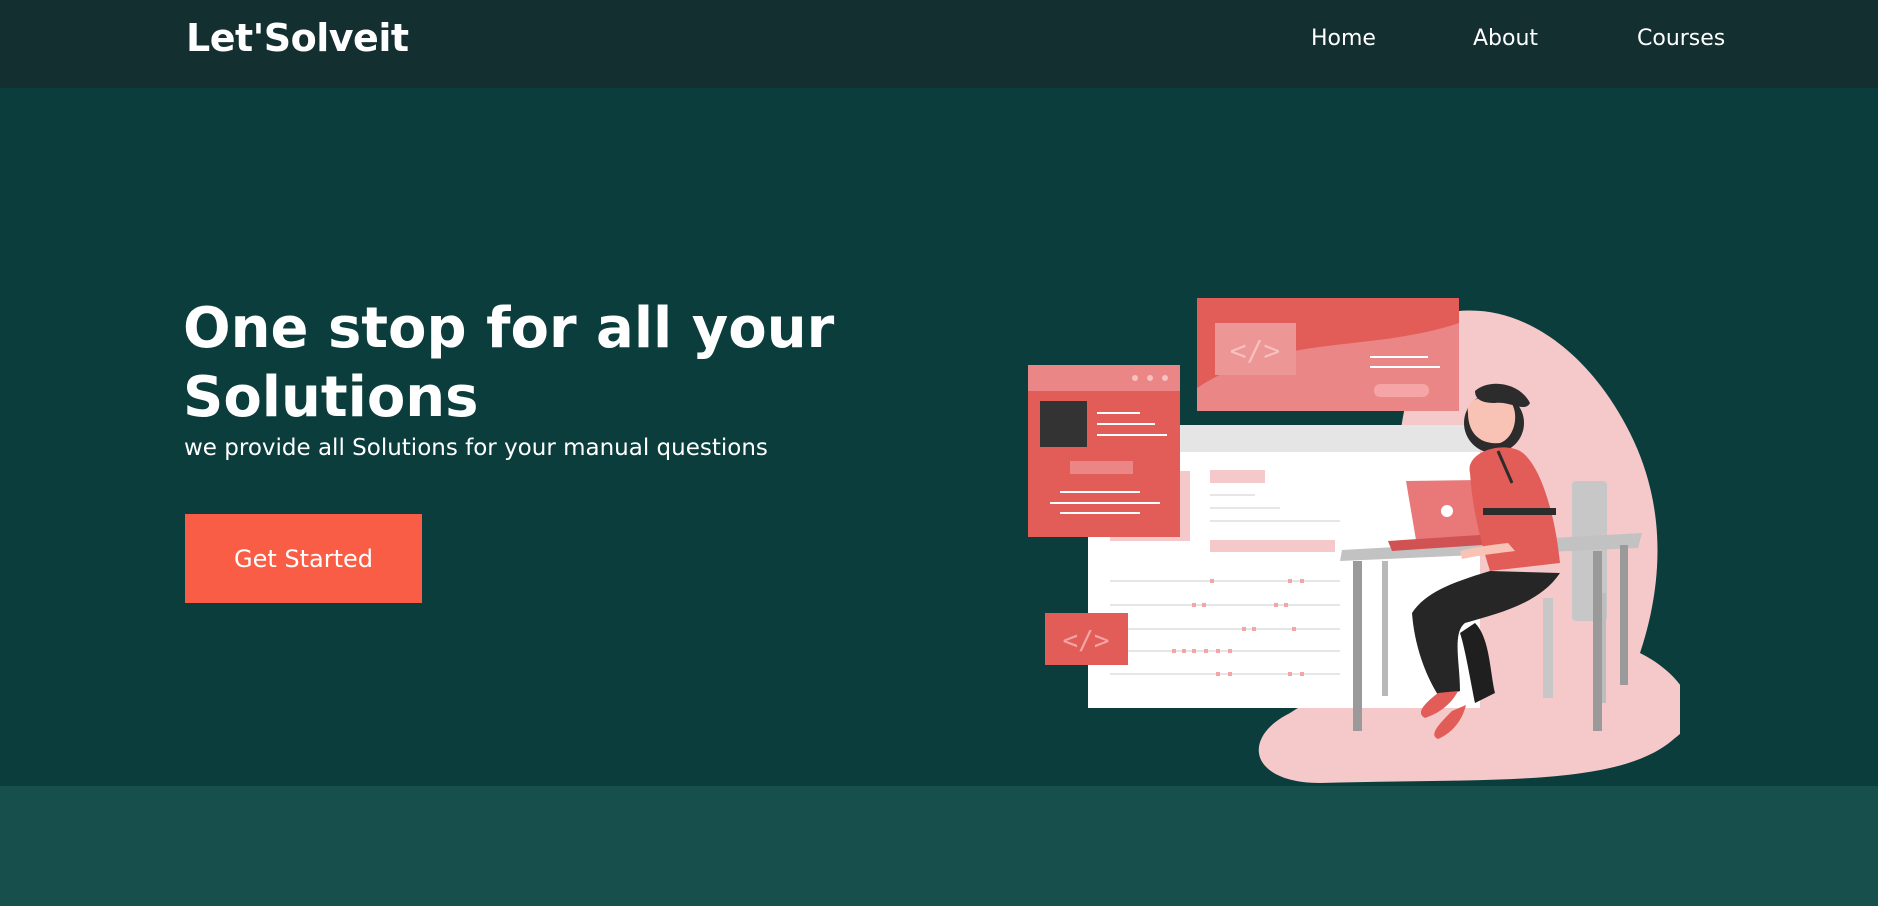  What do you see at coordinates (1681, 38) in the screenshot?
I see `nav-link-courses: Courses` at bounding box center [1681, 38].